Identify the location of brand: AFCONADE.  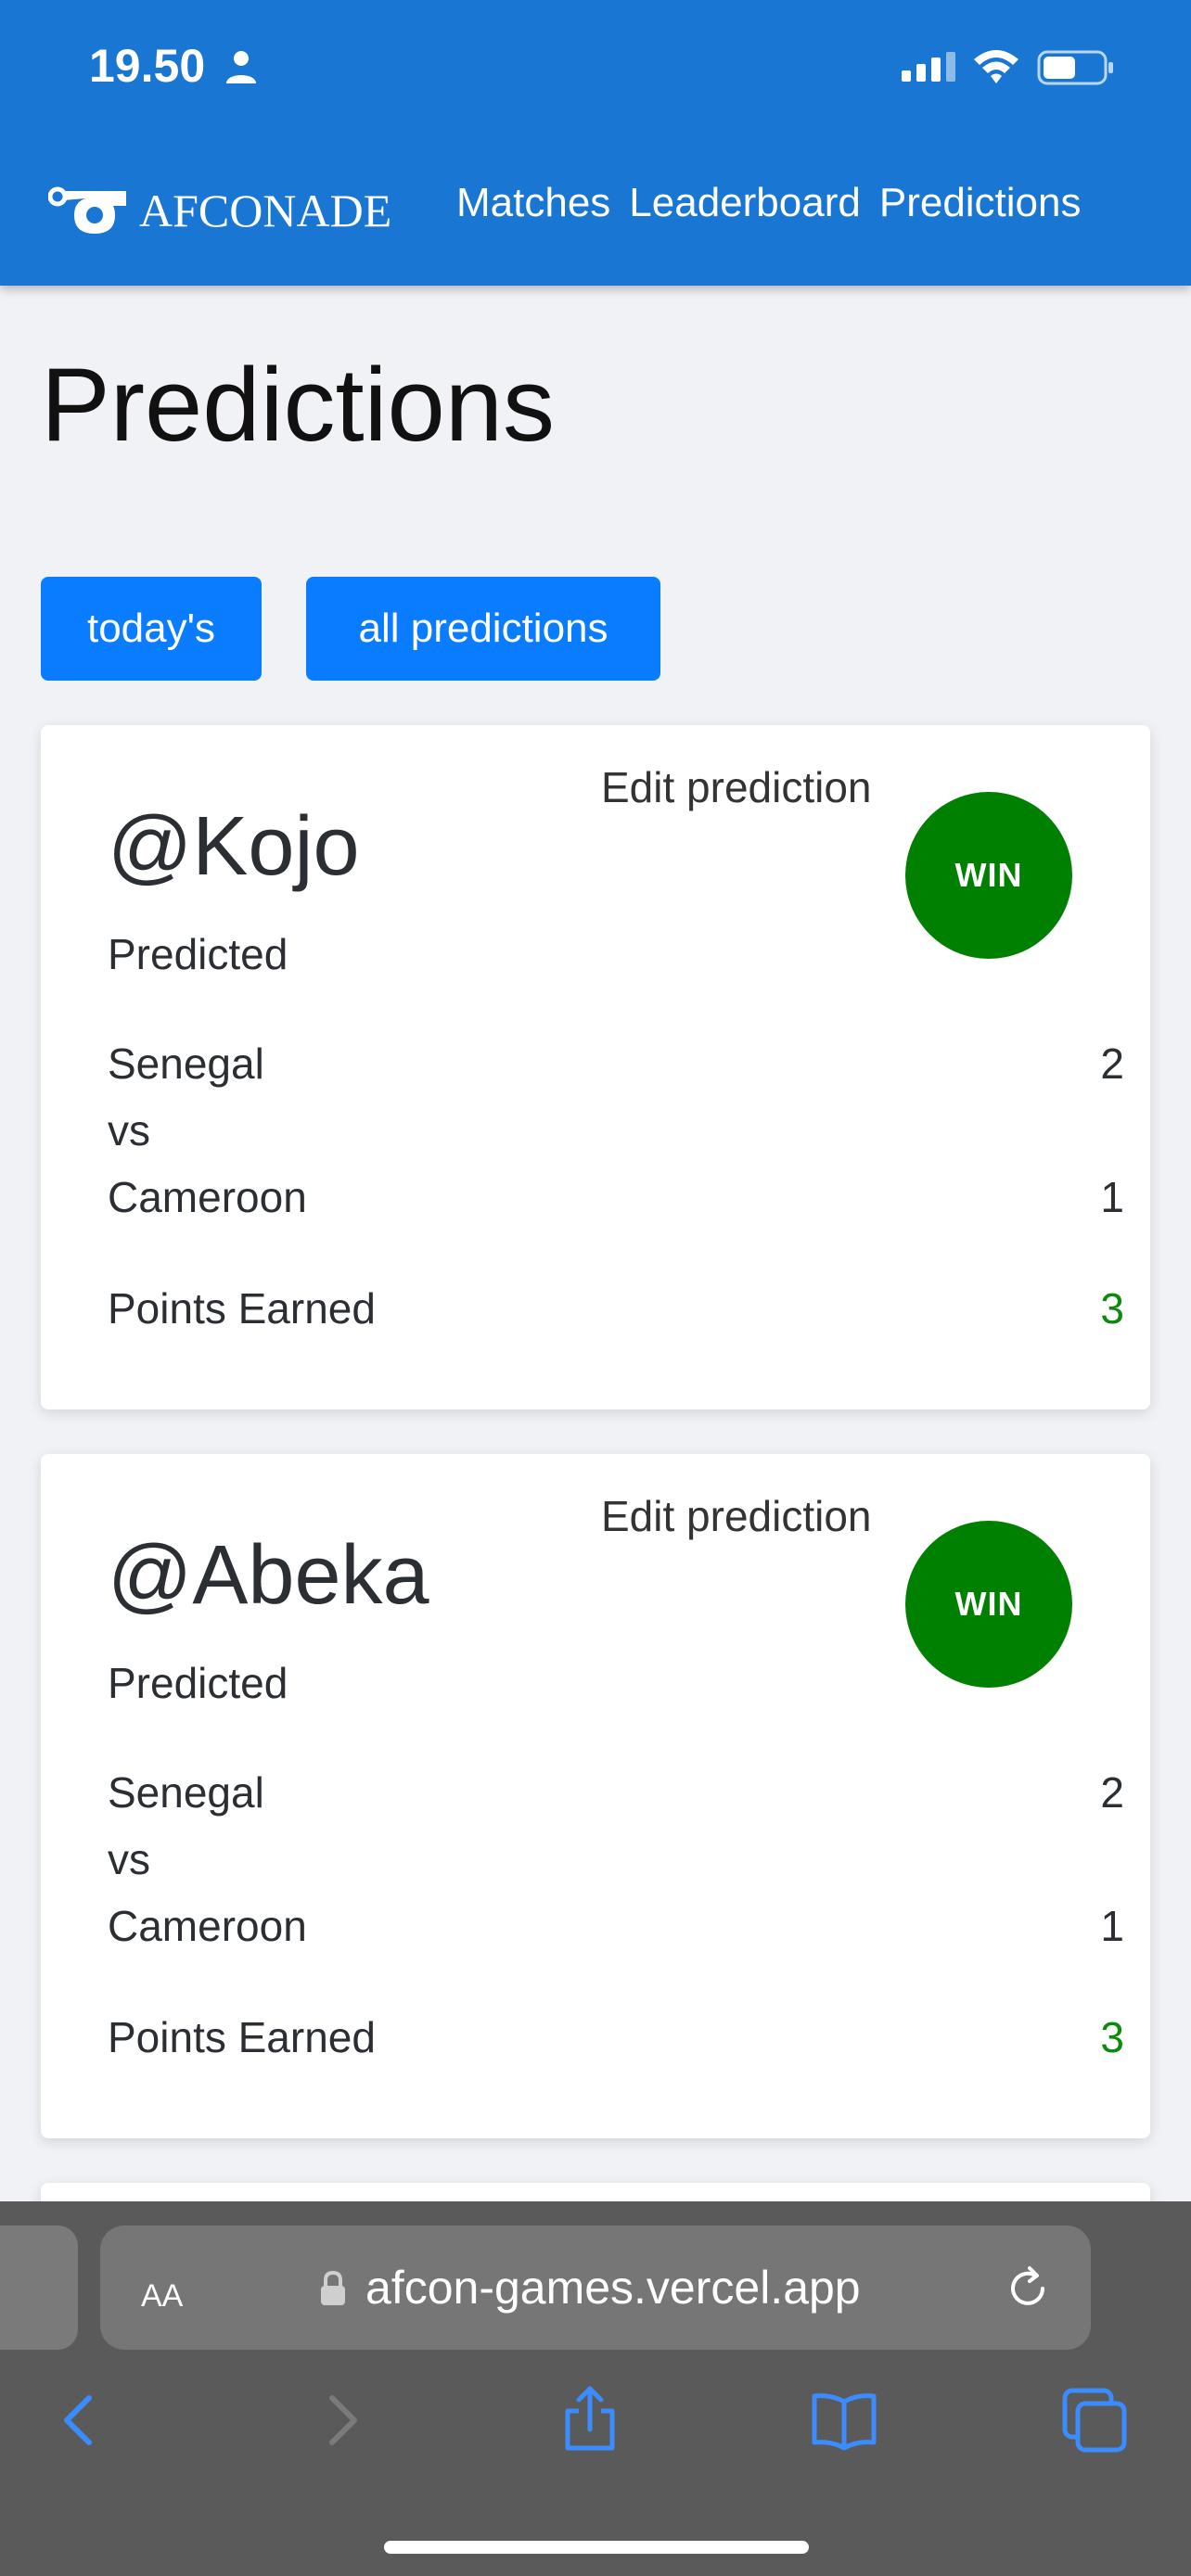
(219, 211).